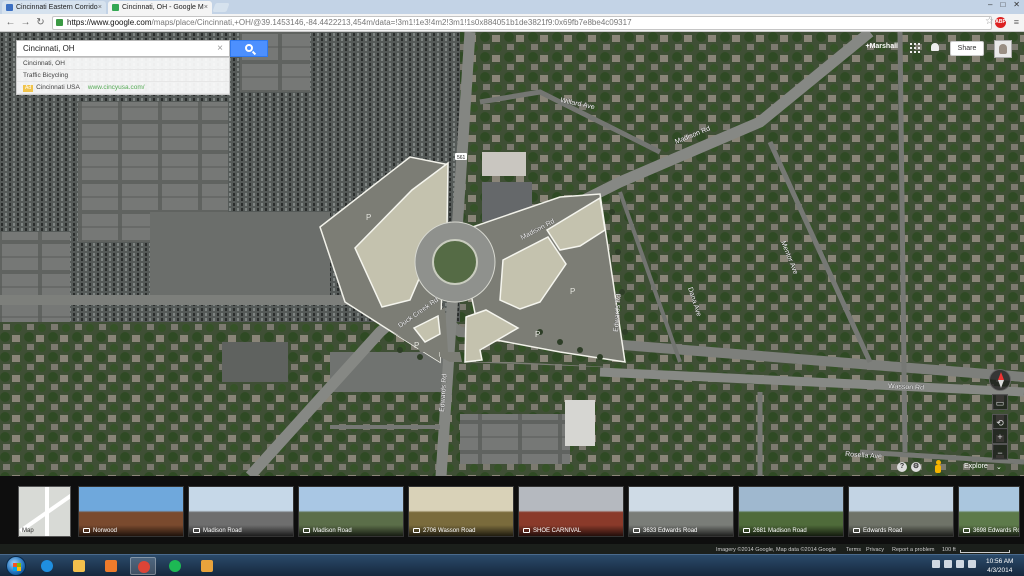 This screenshot has width=1024, height=576. Describe the element at coordinates (902, 467) in the screenshot. I see `help-icon: ?` at that location.